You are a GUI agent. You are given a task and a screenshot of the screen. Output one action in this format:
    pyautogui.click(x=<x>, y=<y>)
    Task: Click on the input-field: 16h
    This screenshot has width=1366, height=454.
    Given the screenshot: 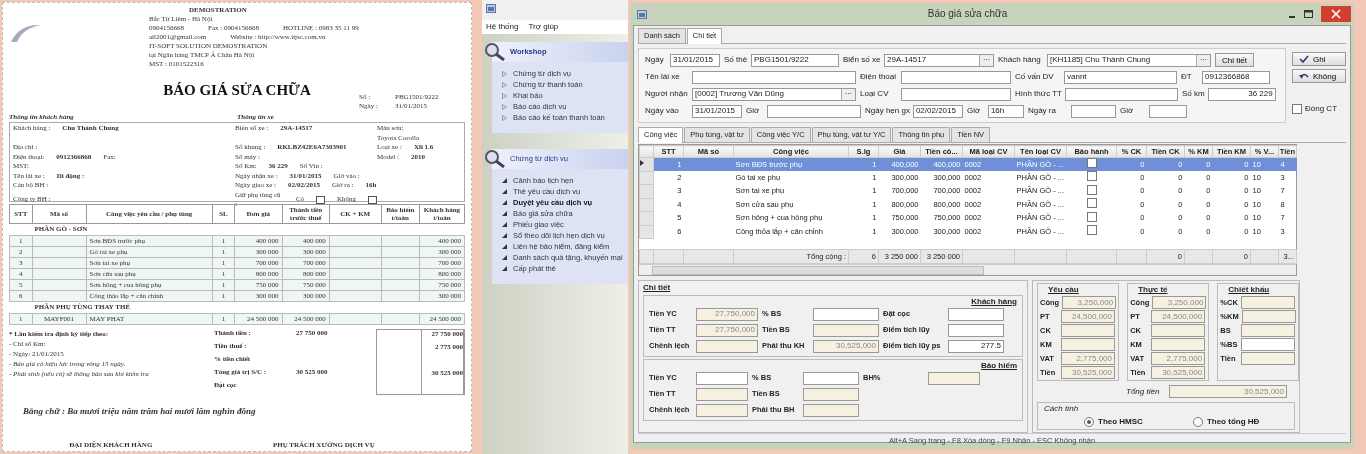 What is the action you would take?
    pyautogui.click(x=1005, y=111)
    